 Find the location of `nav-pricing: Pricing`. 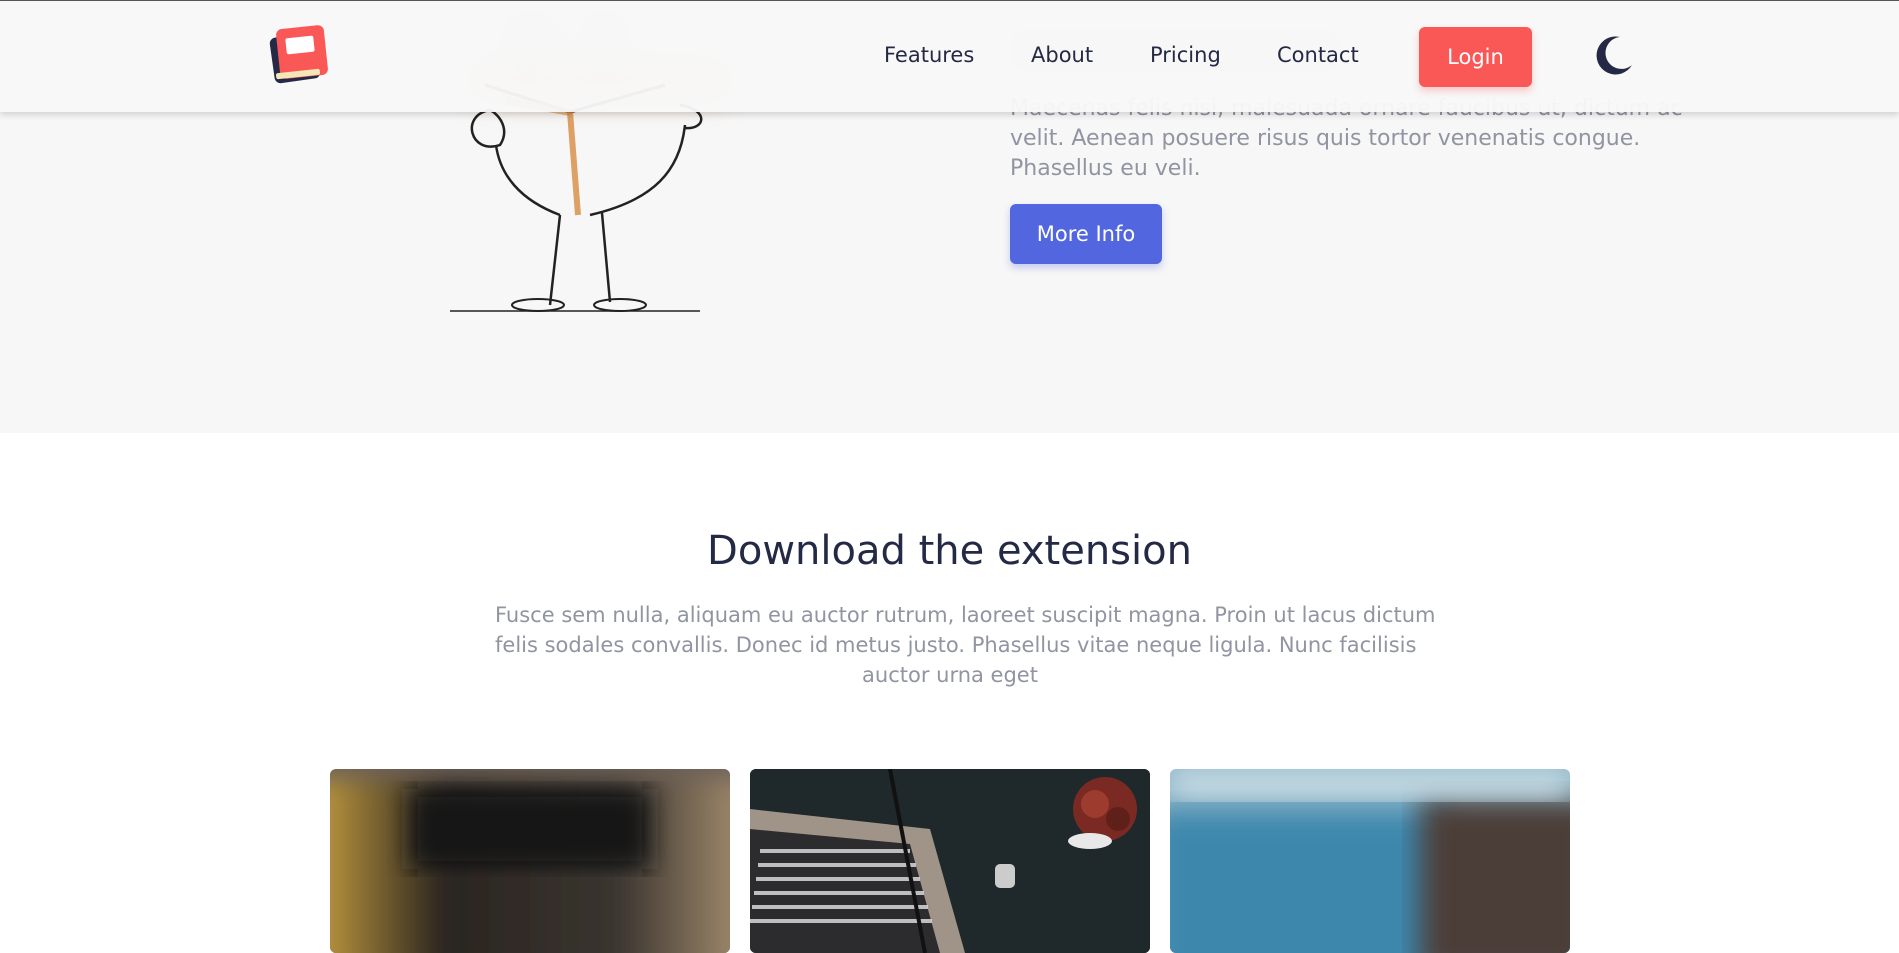

nav-pricing: Pricing is located at coordinates (1185, 55).